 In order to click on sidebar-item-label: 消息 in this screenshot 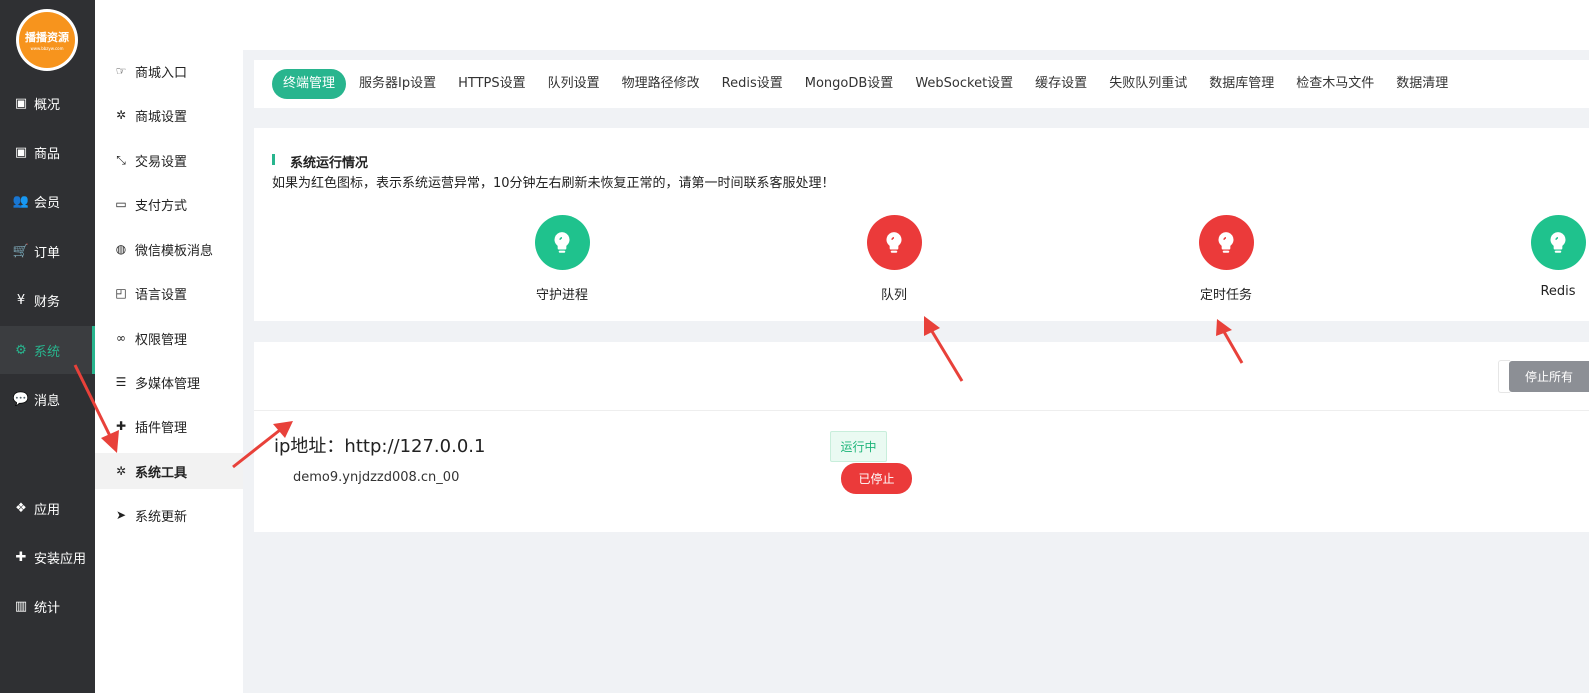, I will do `click(47, 401)`.